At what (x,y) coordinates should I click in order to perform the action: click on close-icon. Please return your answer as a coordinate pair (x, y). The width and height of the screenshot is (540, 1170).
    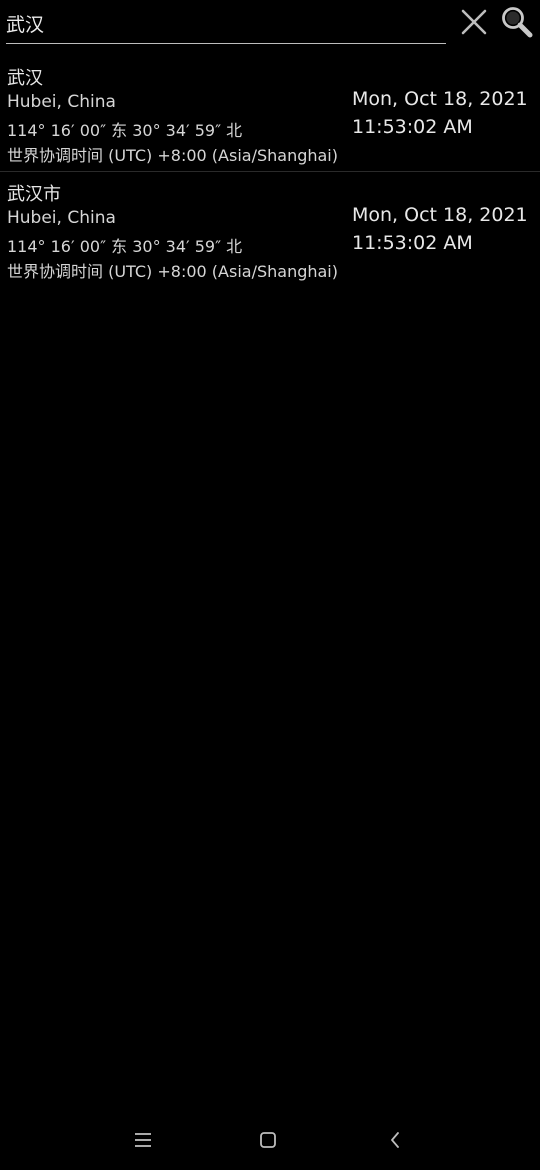
    Looking at the image, I should click on (474, 22).